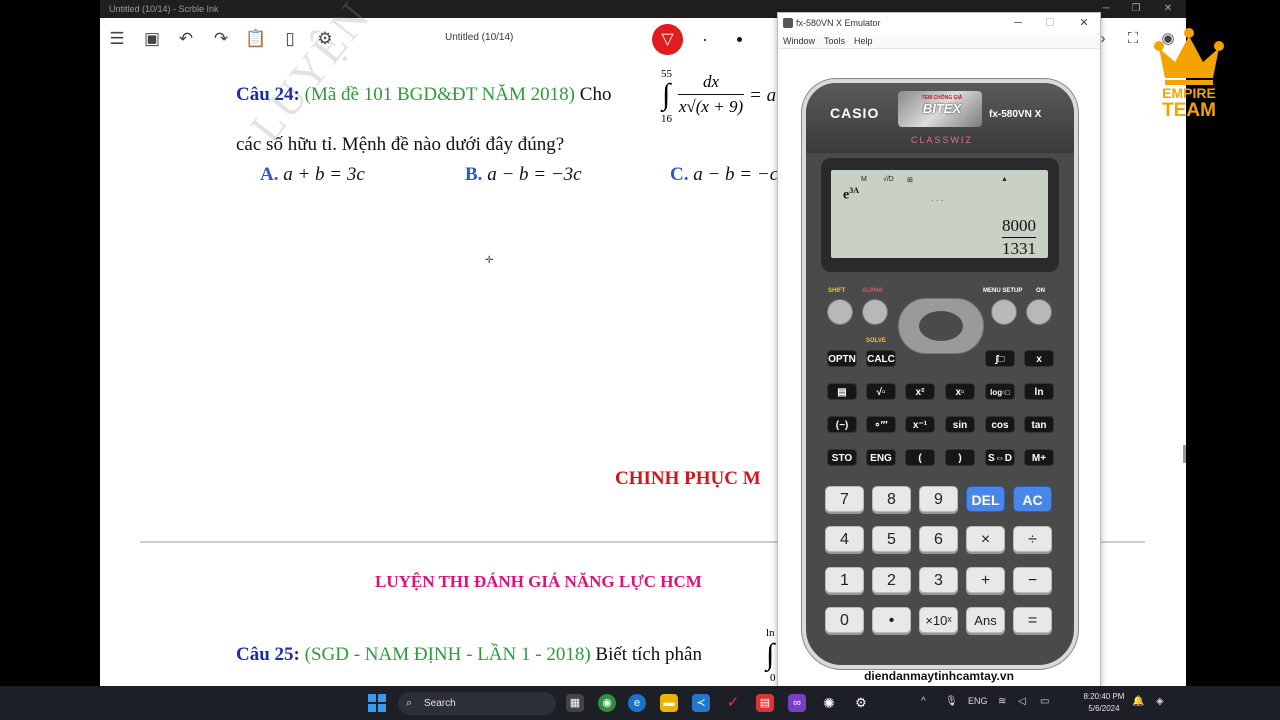 This screenshot has height=720, width=1280. I want to click on fraction-key: ▤, so click(842, 391).